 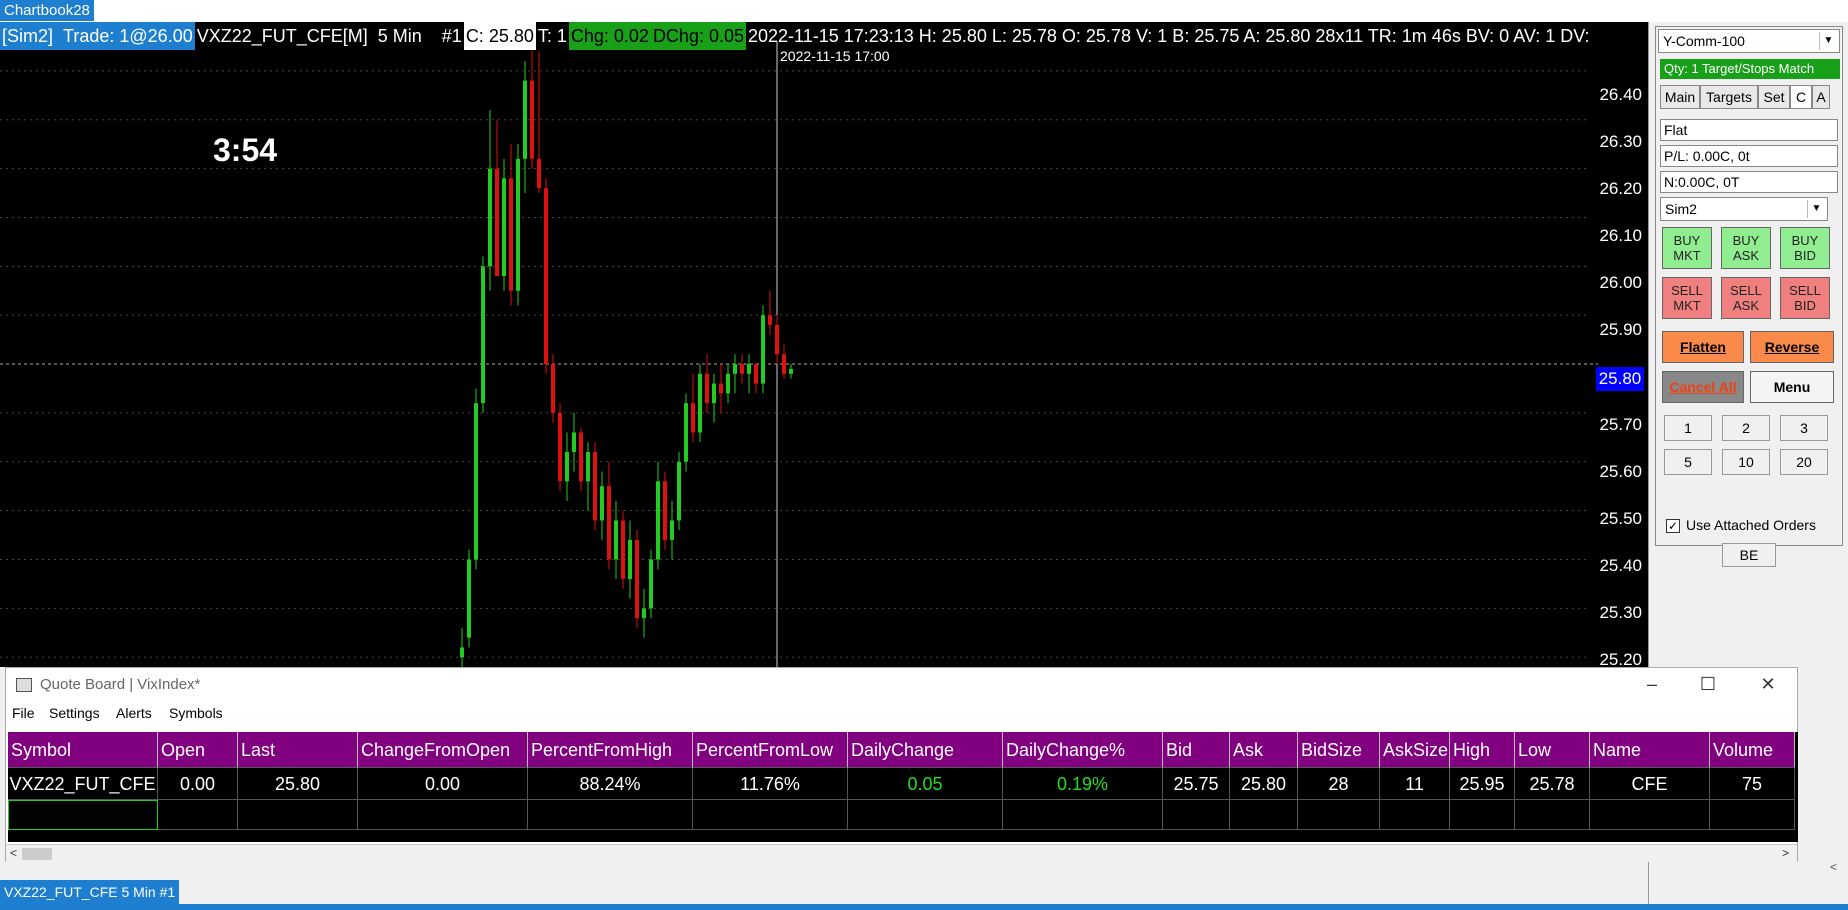 What do you see at coordinates (1746, 462) in the screenshot?
I see `qty-10-button: 10` at bounding box center [1746, 462].